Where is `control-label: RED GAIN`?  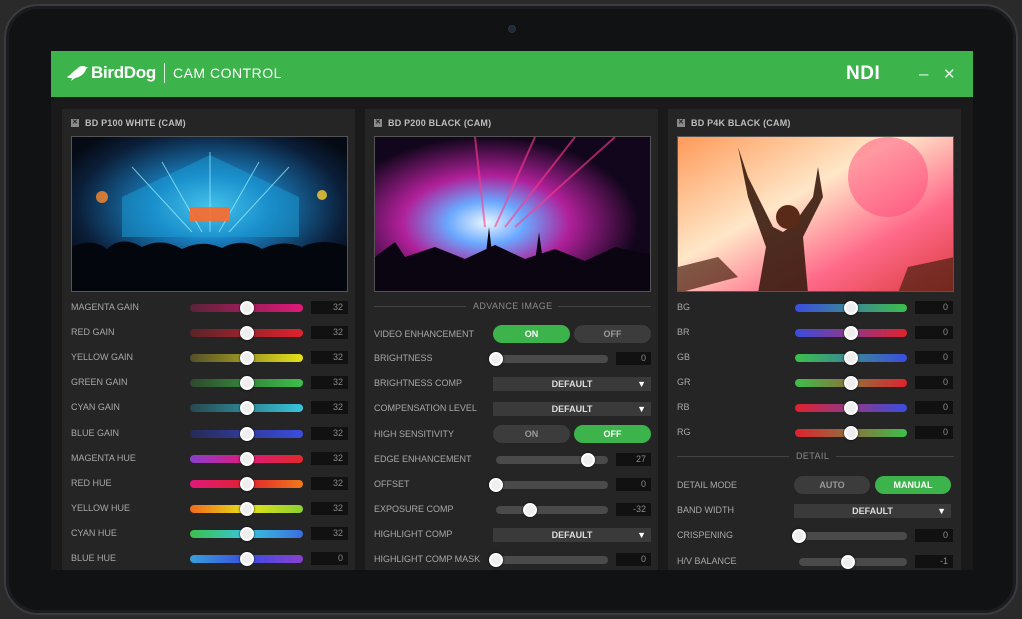 control-label: RED GAIN is located at coordinates (93, 332).